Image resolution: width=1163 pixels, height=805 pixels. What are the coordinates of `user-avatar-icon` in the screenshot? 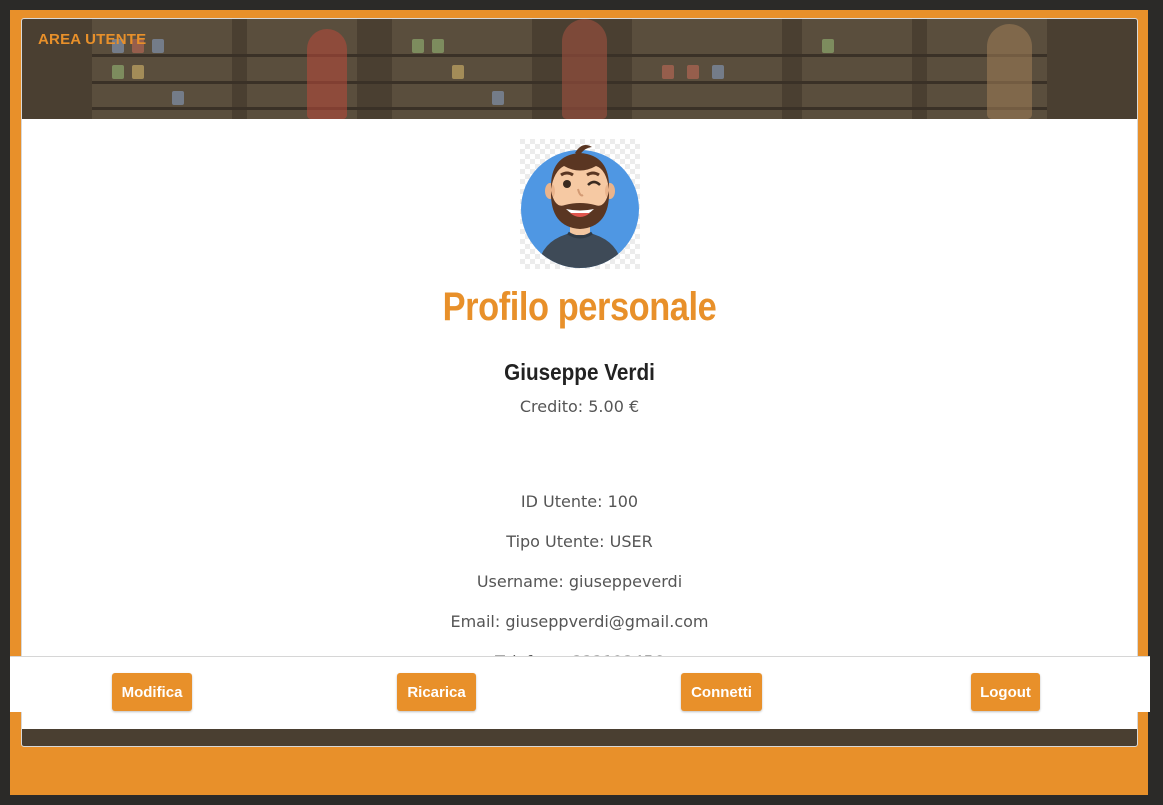 It's located at (580, 204).